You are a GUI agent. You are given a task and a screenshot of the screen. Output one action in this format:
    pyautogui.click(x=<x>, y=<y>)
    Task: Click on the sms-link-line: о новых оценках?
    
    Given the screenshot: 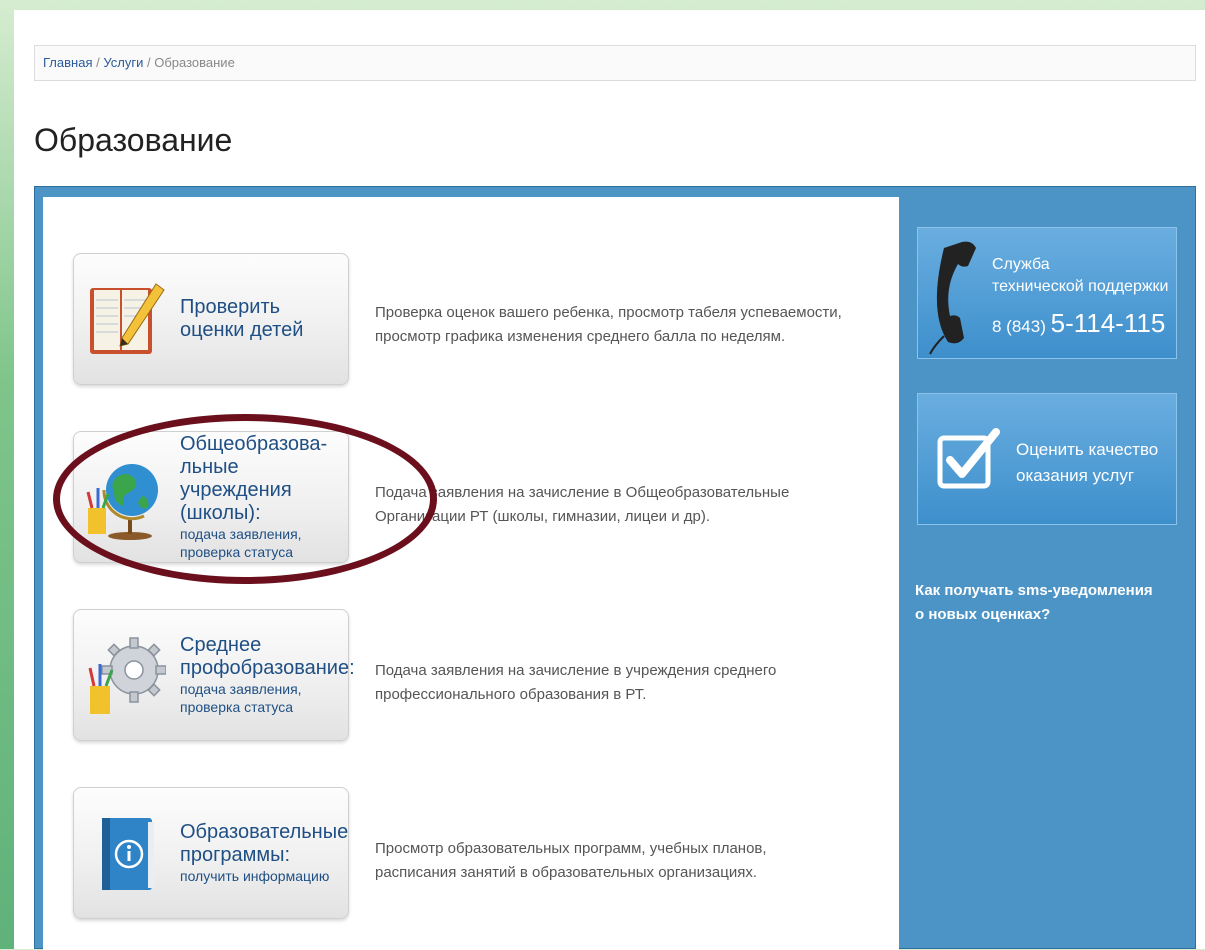 What is the action you would take?
    pyautogui.click(x=983, y=614)
    